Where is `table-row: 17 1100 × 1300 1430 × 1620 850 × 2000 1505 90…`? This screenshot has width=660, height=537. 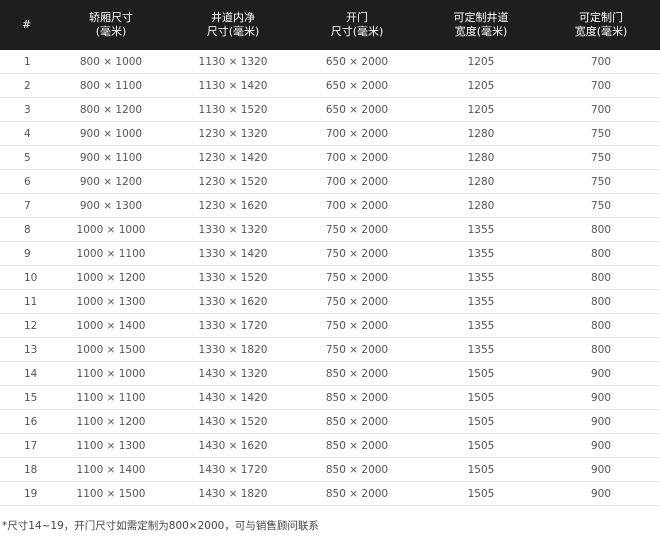 table-row: 17 1100 × 1300 1430 × 1620 850 × 2000 1505 90… is located at coordinates (330, 445).